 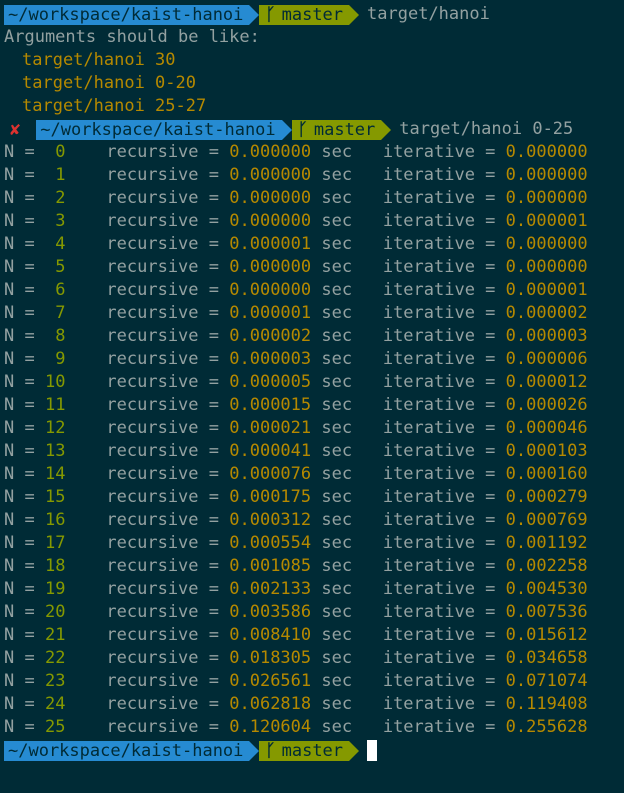 I want to click on recursive-value: 0.120604, so click(x=270, y=727).